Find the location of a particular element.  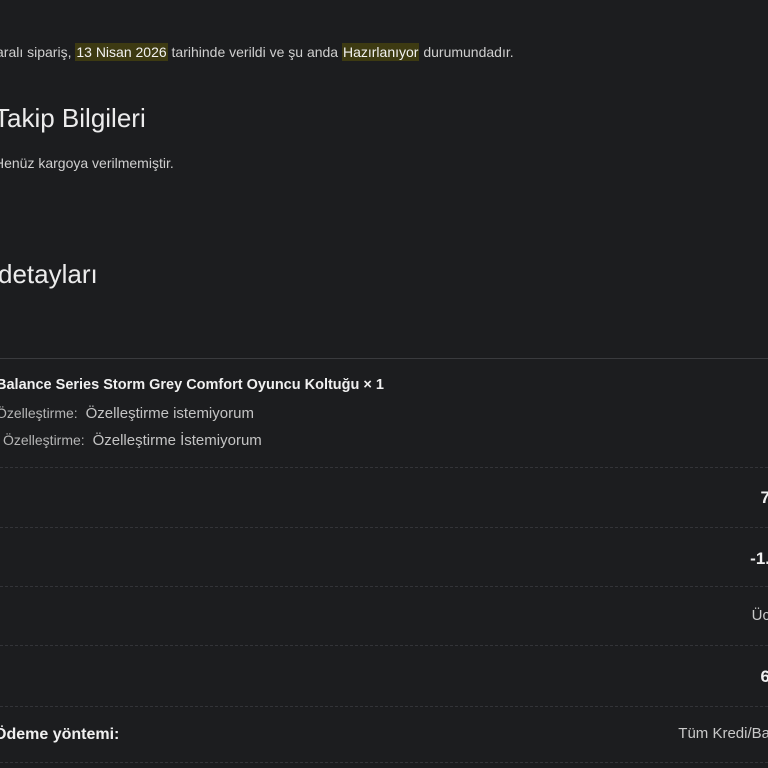

summary-value: 6 is located at coordinates (764, 676).